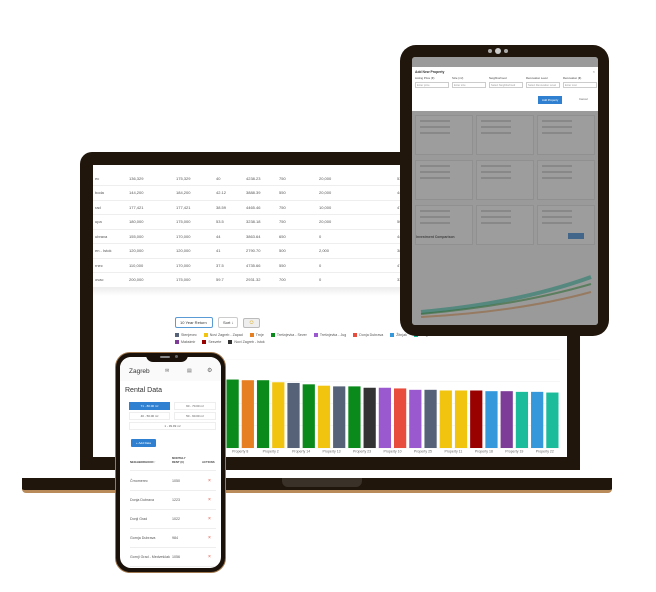 This screenshot has width=656, height=592. Describe the element at coordinates (110, 251) in the screenshot. I see `table-cell: en - Istok` at that location.